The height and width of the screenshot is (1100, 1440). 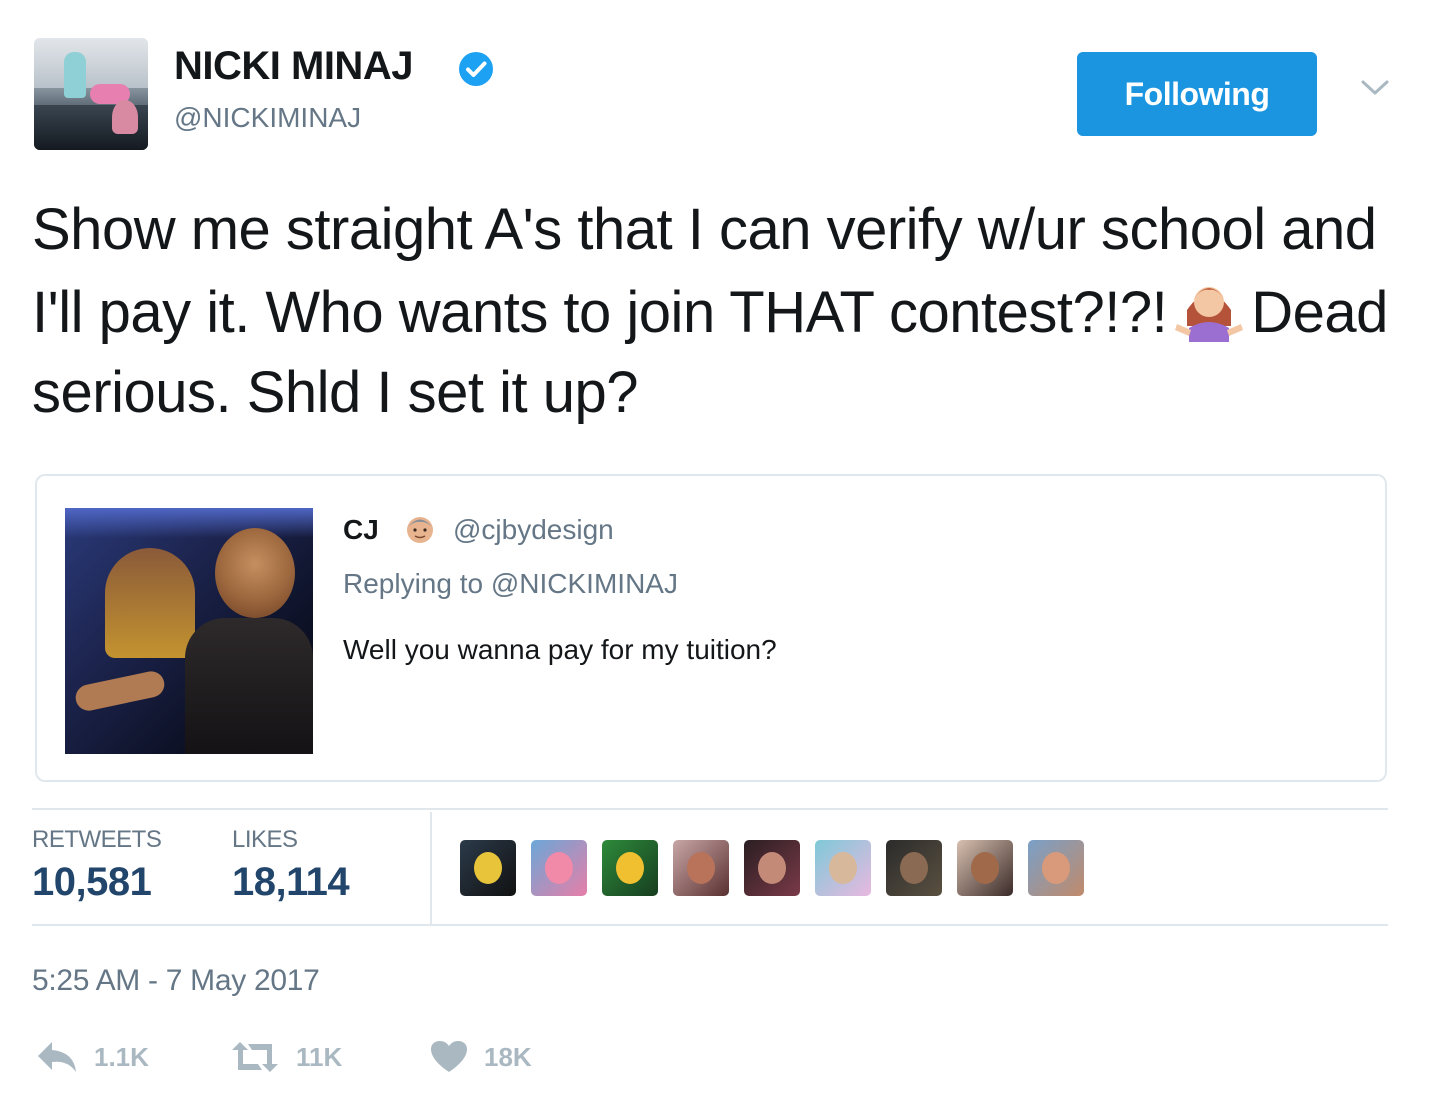 I want to click on likes-count: 18,114, so click(x=291, y=882).